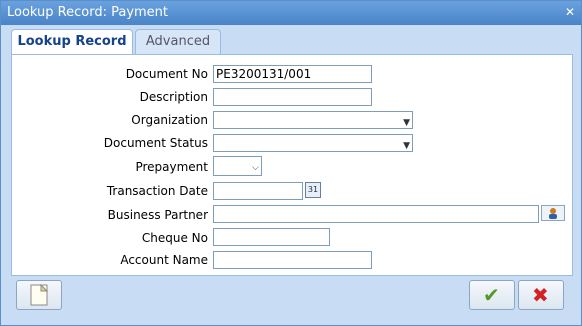 The image size is (582, 326). What do you see at coordinates (292, 74) in the screenshot?
I see `document-no-field: PE3200131/001` at bounding box center [292, 74].